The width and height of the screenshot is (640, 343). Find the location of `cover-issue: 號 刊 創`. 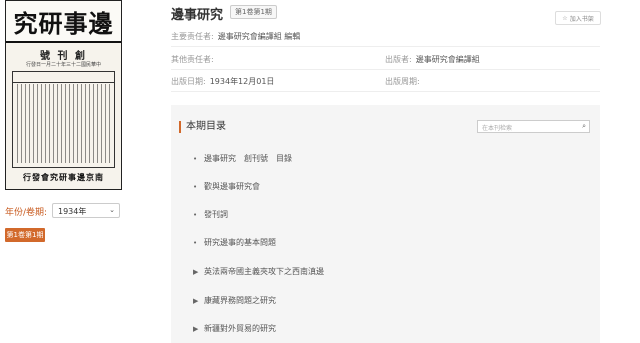

cover-issue: 號 刊 創 is located at coordinates (63, 56).